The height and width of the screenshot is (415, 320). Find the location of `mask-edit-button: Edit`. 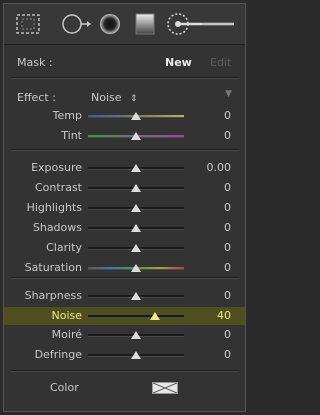

mask-edit-button: Edit is located at coordinates (220, 62).